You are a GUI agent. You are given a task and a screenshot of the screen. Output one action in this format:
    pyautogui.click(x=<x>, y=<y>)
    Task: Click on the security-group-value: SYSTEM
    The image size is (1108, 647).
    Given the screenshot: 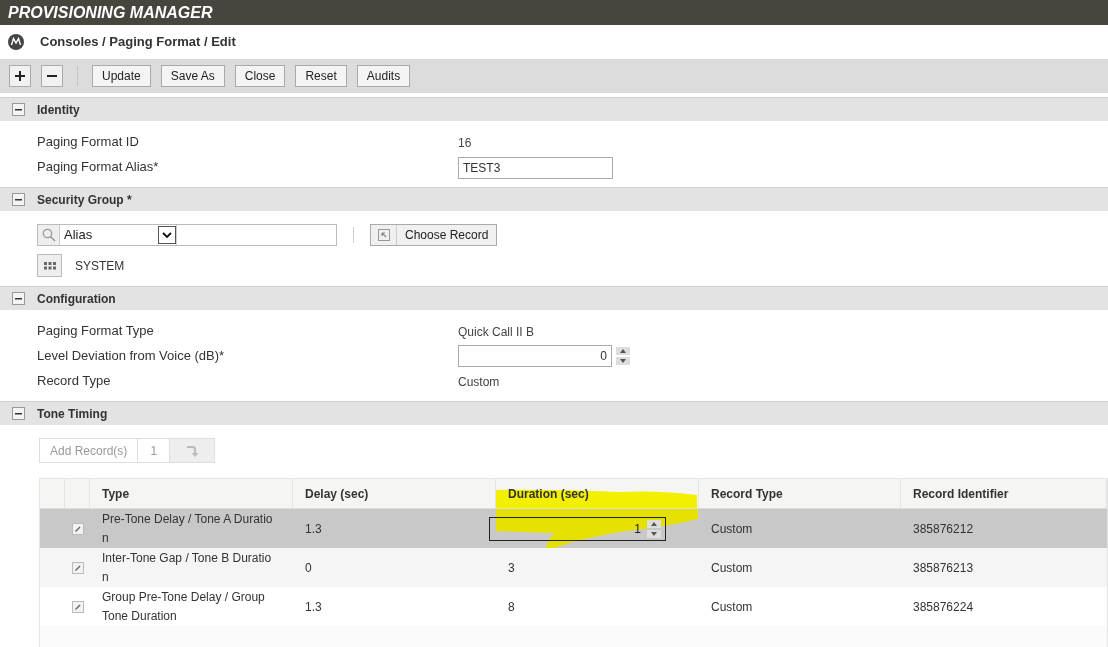 What is the action you would take?
    pyautogui.click(x=100, y=266)
    